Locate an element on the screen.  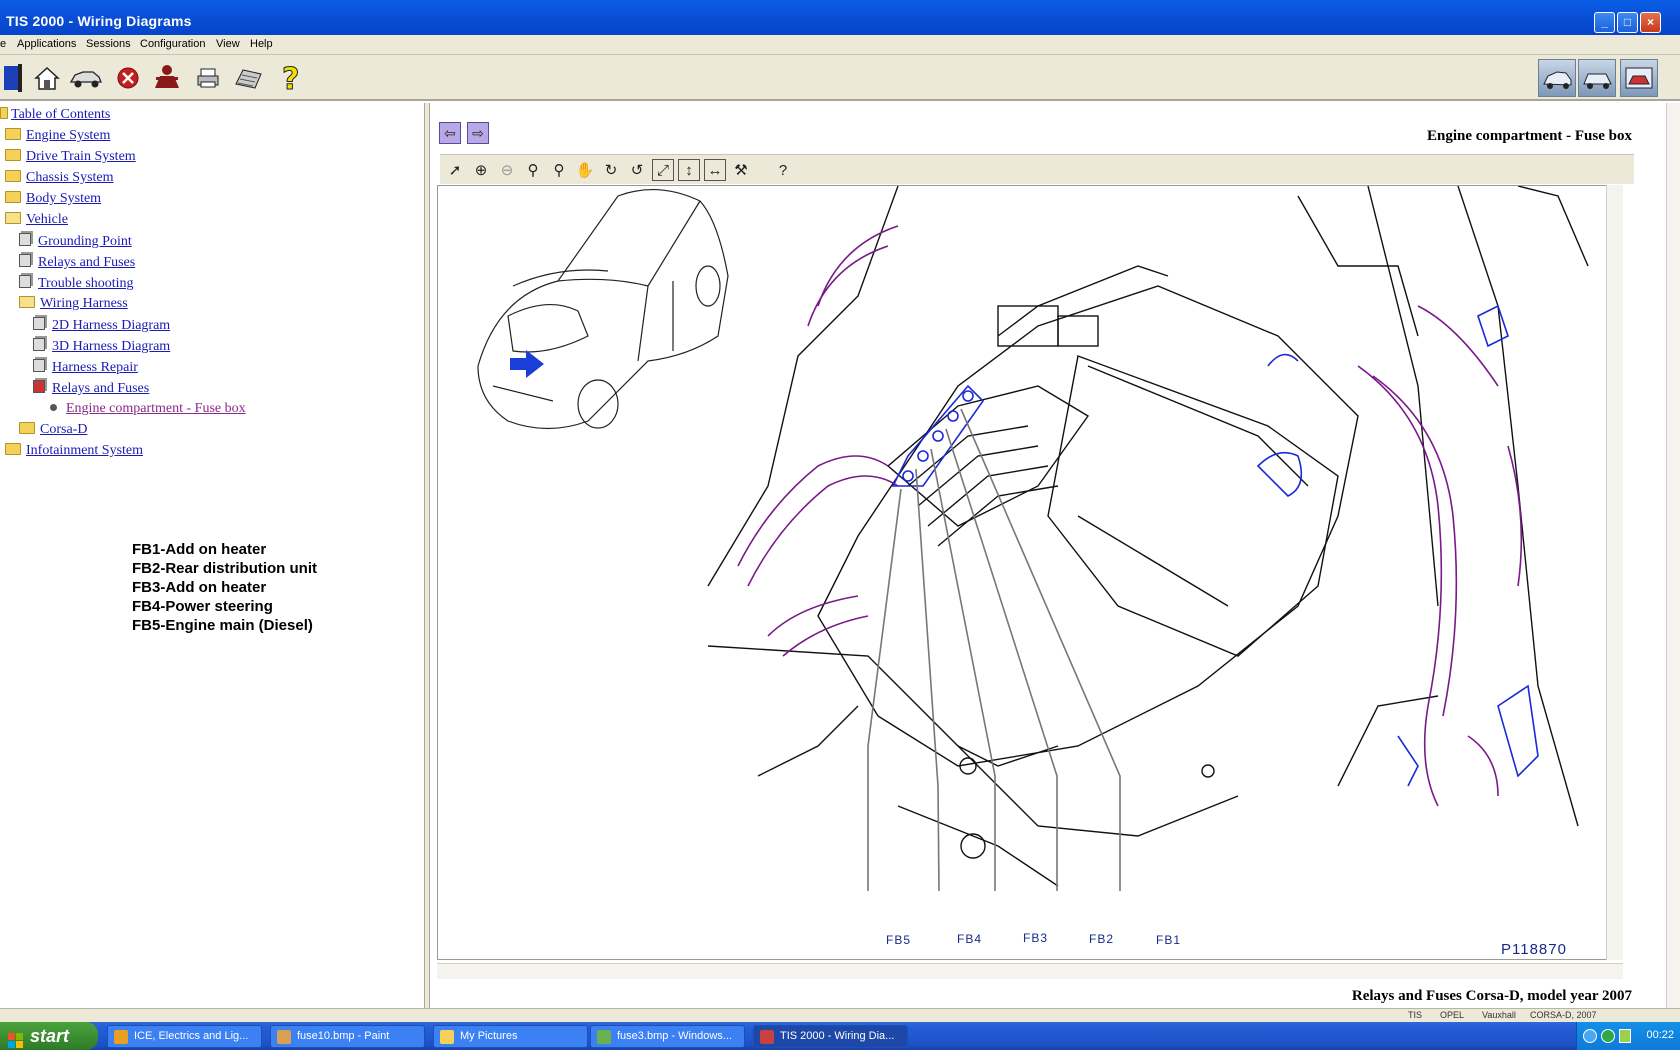
rotate-right-icon: ↻ is located at coordinates (611, 170).